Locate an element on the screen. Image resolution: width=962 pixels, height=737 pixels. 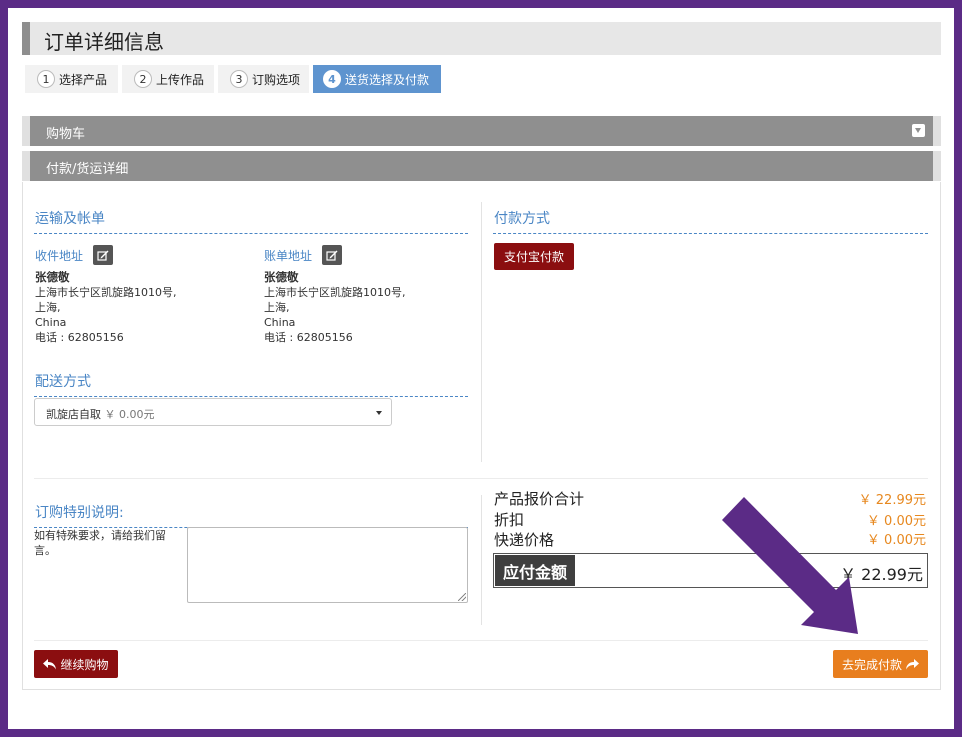
resize-grip-icon is located at coordinates (462, 597).